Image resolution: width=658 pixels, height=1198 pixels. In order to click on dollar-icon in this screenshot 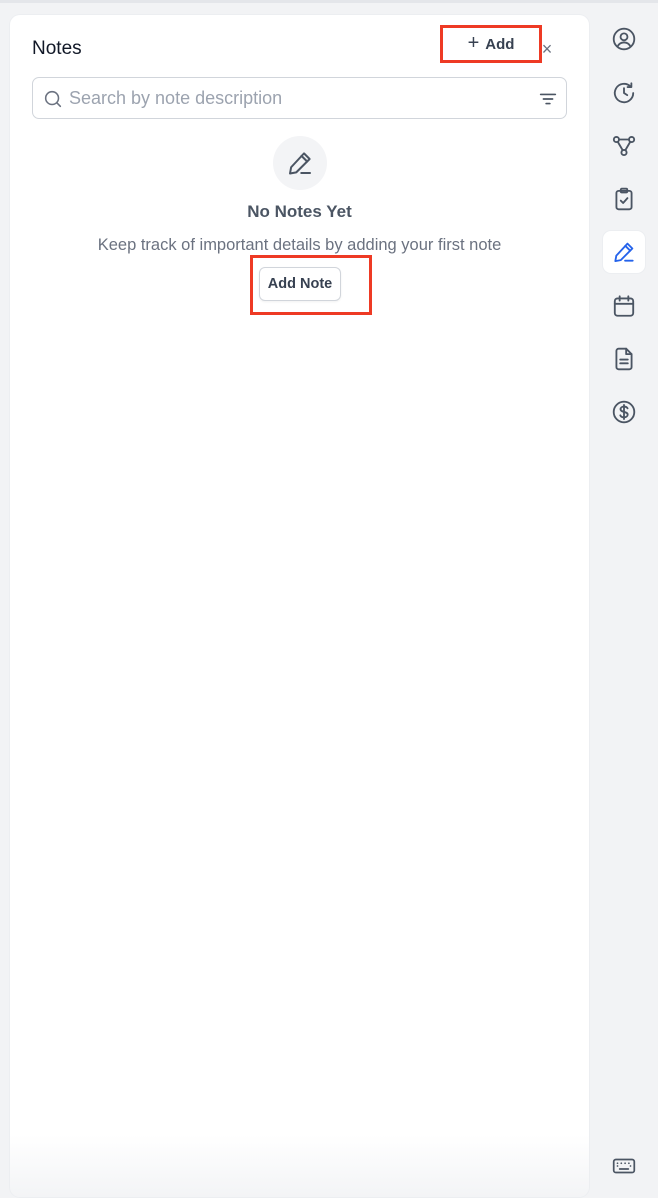, I will do `click(624, 412)`.